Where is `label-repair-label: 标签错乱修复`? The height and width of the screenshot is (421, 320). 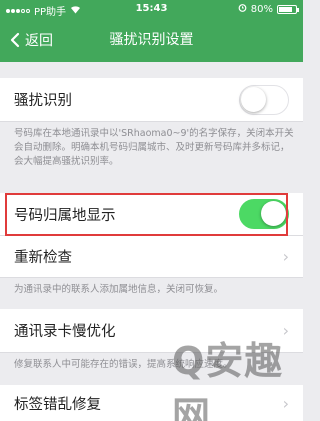
label-repair-label: 标签错乱修复 is located at coordinates (57, 404).